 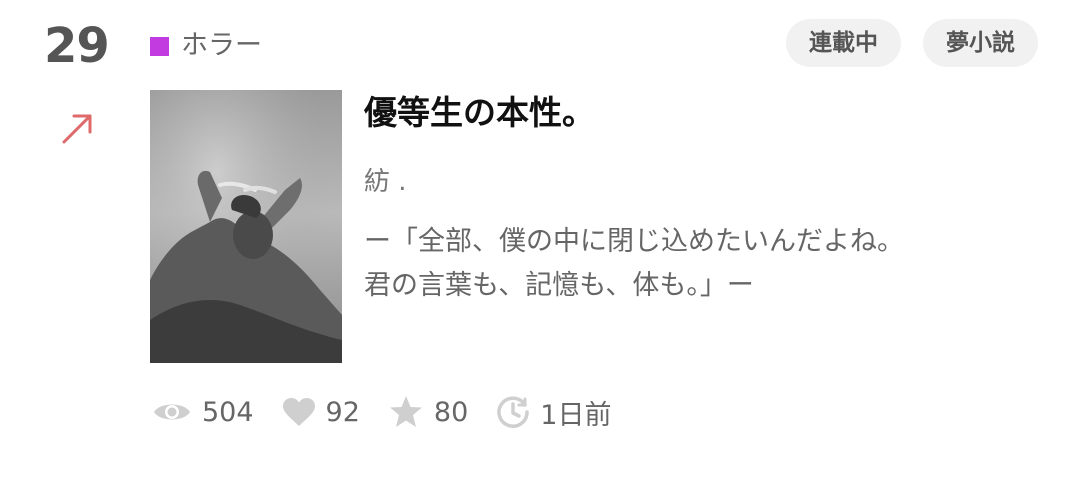 I want to click on like-count-value: 92, so click(x=342, y=412).